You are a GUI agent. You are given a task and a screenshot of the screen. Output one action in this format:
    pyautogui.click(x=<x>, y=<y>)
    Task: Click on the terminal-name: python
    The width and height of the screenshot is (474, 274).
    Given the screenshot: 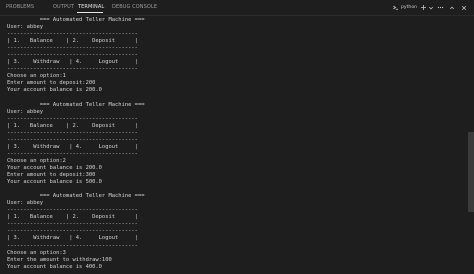 What is the action you would take?
    pyautogui.click(x=409, y=7)
    